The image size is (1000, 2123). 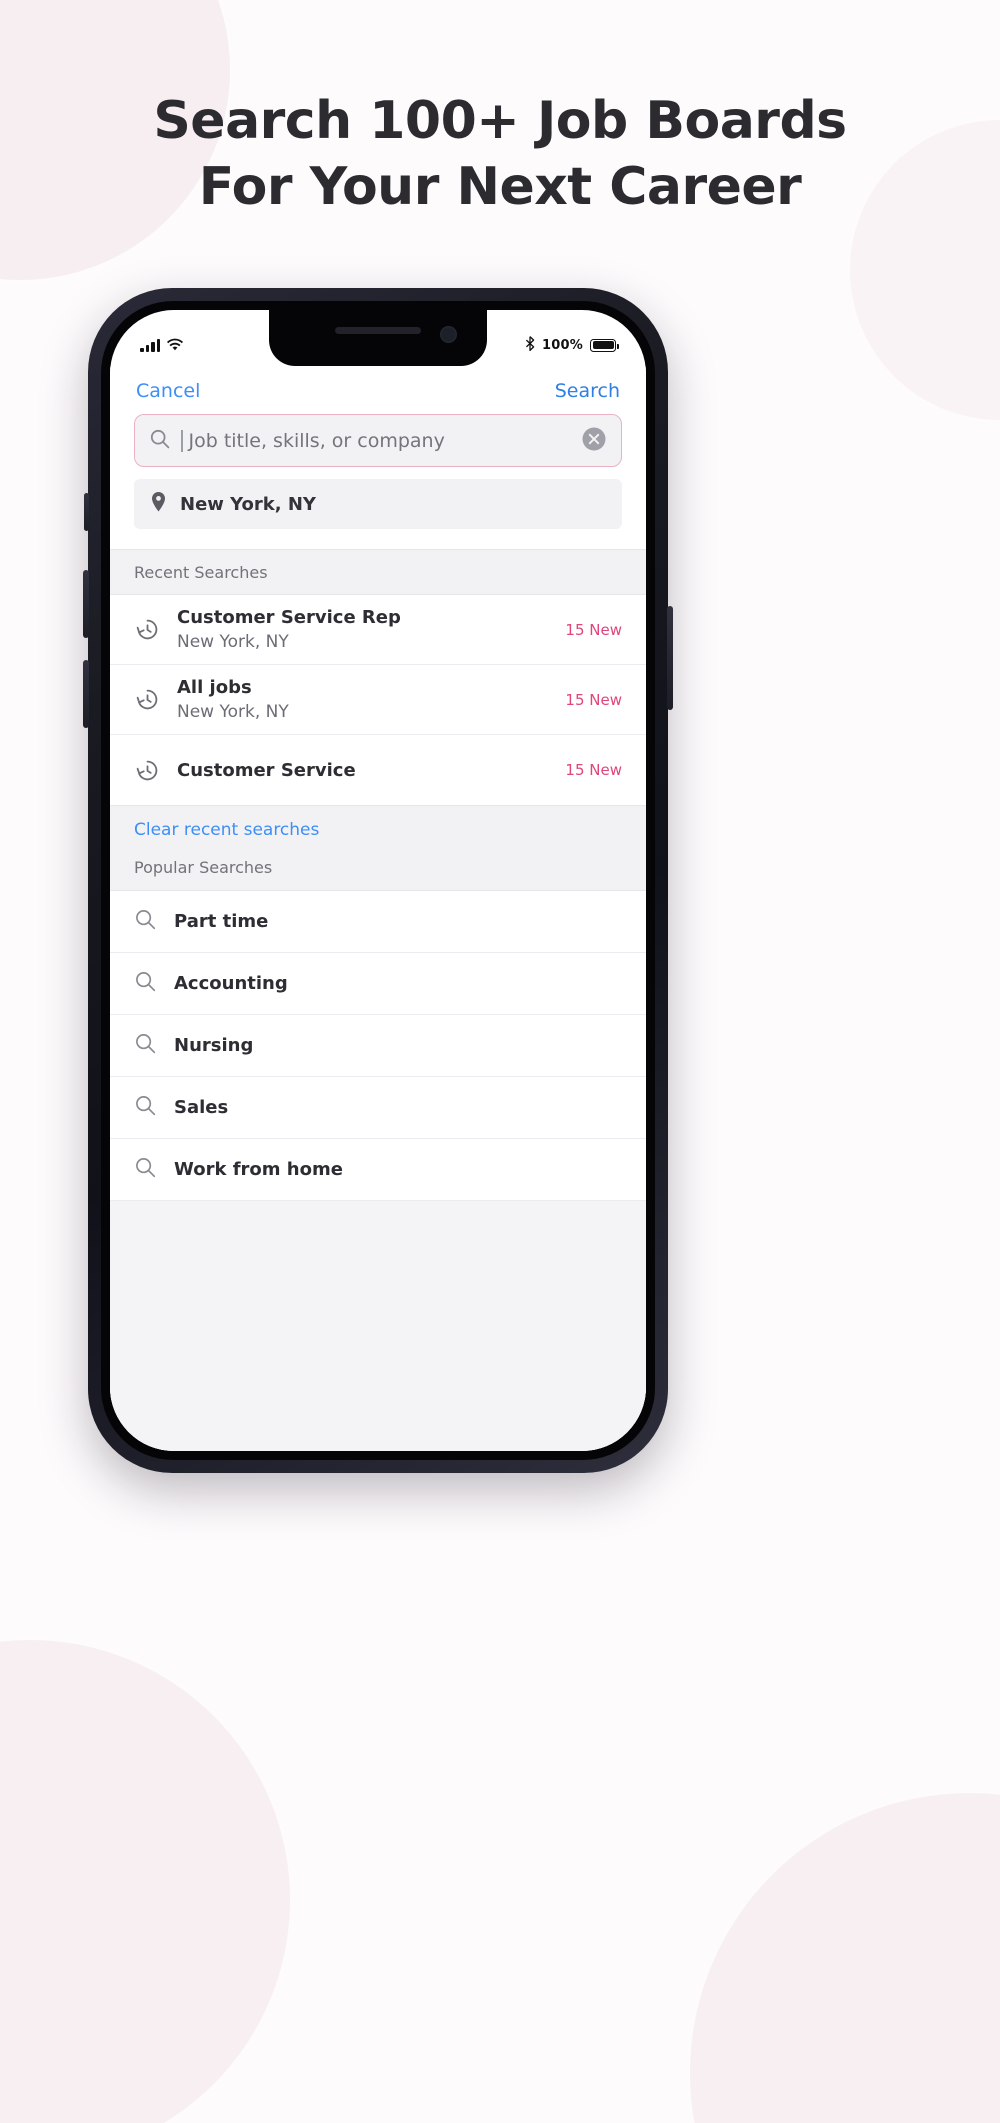 I want to click on table-row-body: Customer Service Rep New York, NY, so click(x=362, y=629).